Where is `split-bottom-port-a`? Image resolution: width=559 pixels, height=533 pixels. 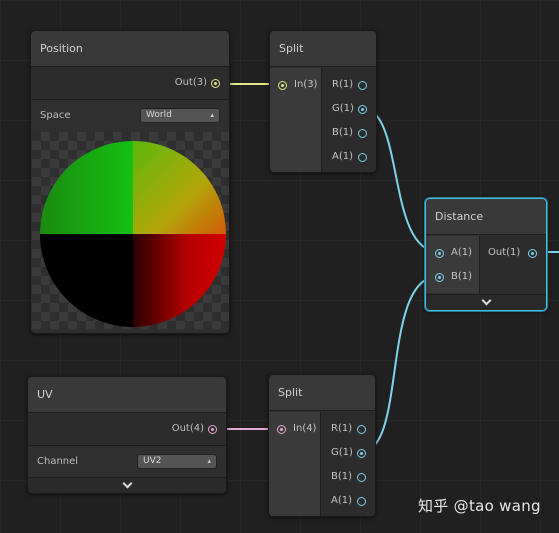 split-bottom-port-a is located at coordinates (361, 501).